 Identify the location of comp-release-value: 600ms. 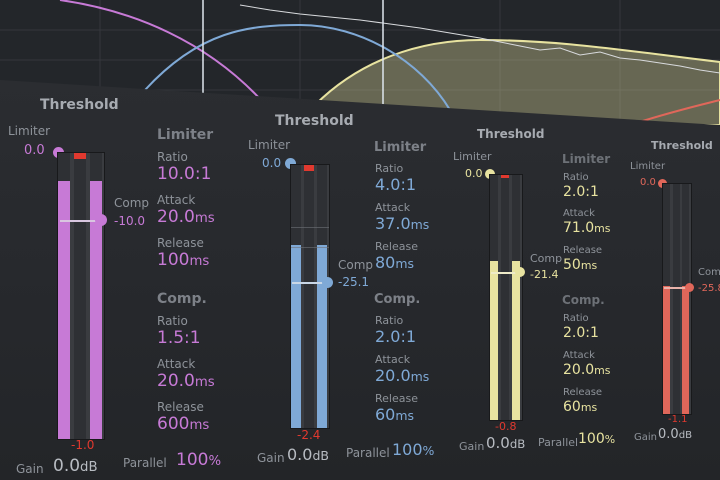
(183, 424).